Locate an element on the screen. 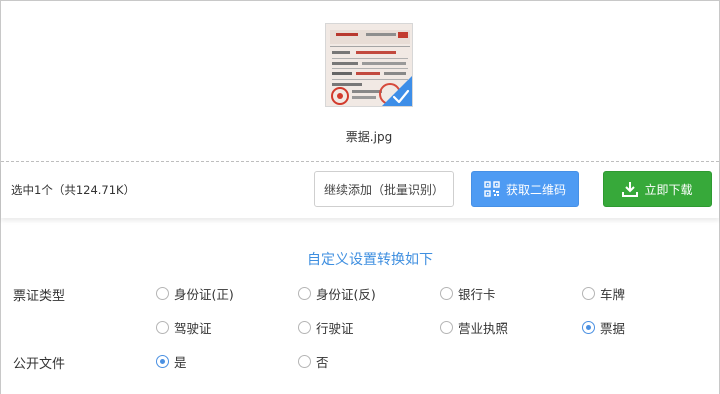 The image size is (720, 394). get-qrcode-button: 获取二维码 is located at coordinates (525, 189).